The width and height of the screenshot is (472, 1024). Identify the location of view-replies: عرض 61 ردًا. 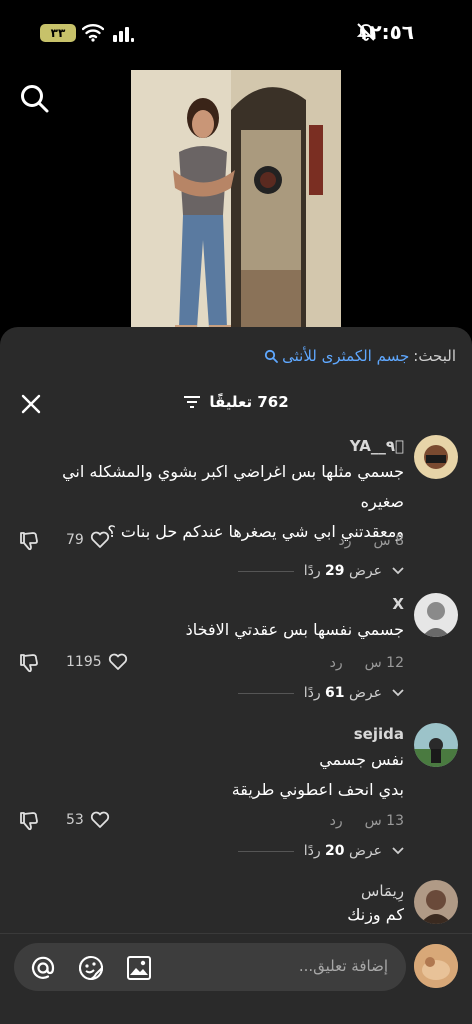
(320, 693).